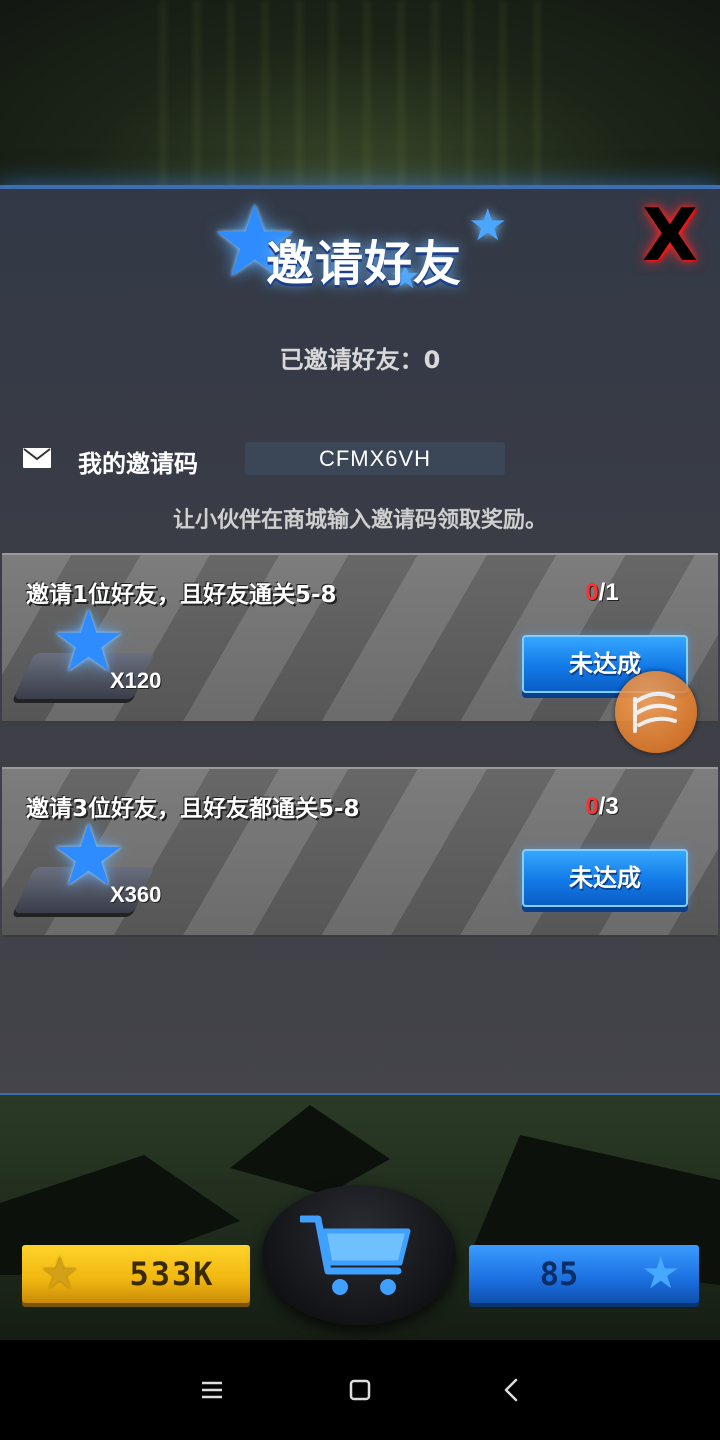 Image resolution: width=720 pixels, height=1440 pixels. Describe the element at coordinates (608, 806) in the screenshot. I see `task-progress-total: /3` at that location.